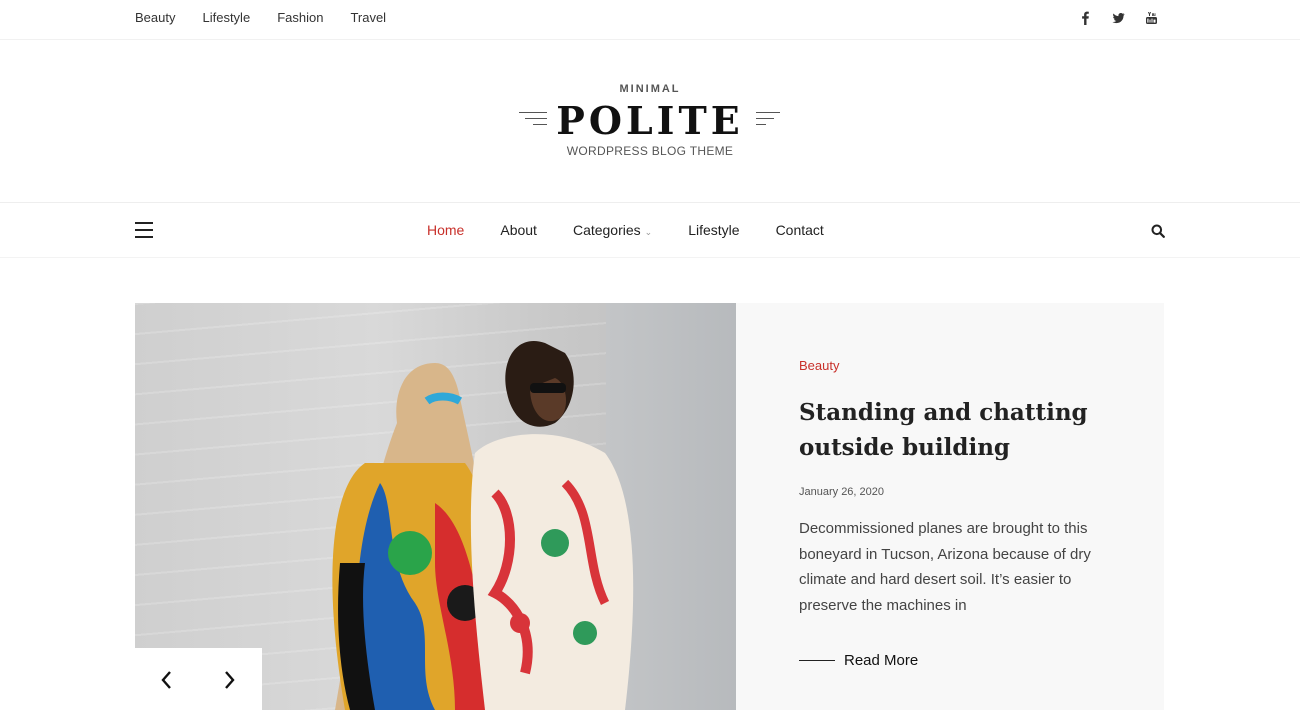 The height and width of the screenshot is (714, 1300). I want to click on twitter-icon, so click(1118, 18).